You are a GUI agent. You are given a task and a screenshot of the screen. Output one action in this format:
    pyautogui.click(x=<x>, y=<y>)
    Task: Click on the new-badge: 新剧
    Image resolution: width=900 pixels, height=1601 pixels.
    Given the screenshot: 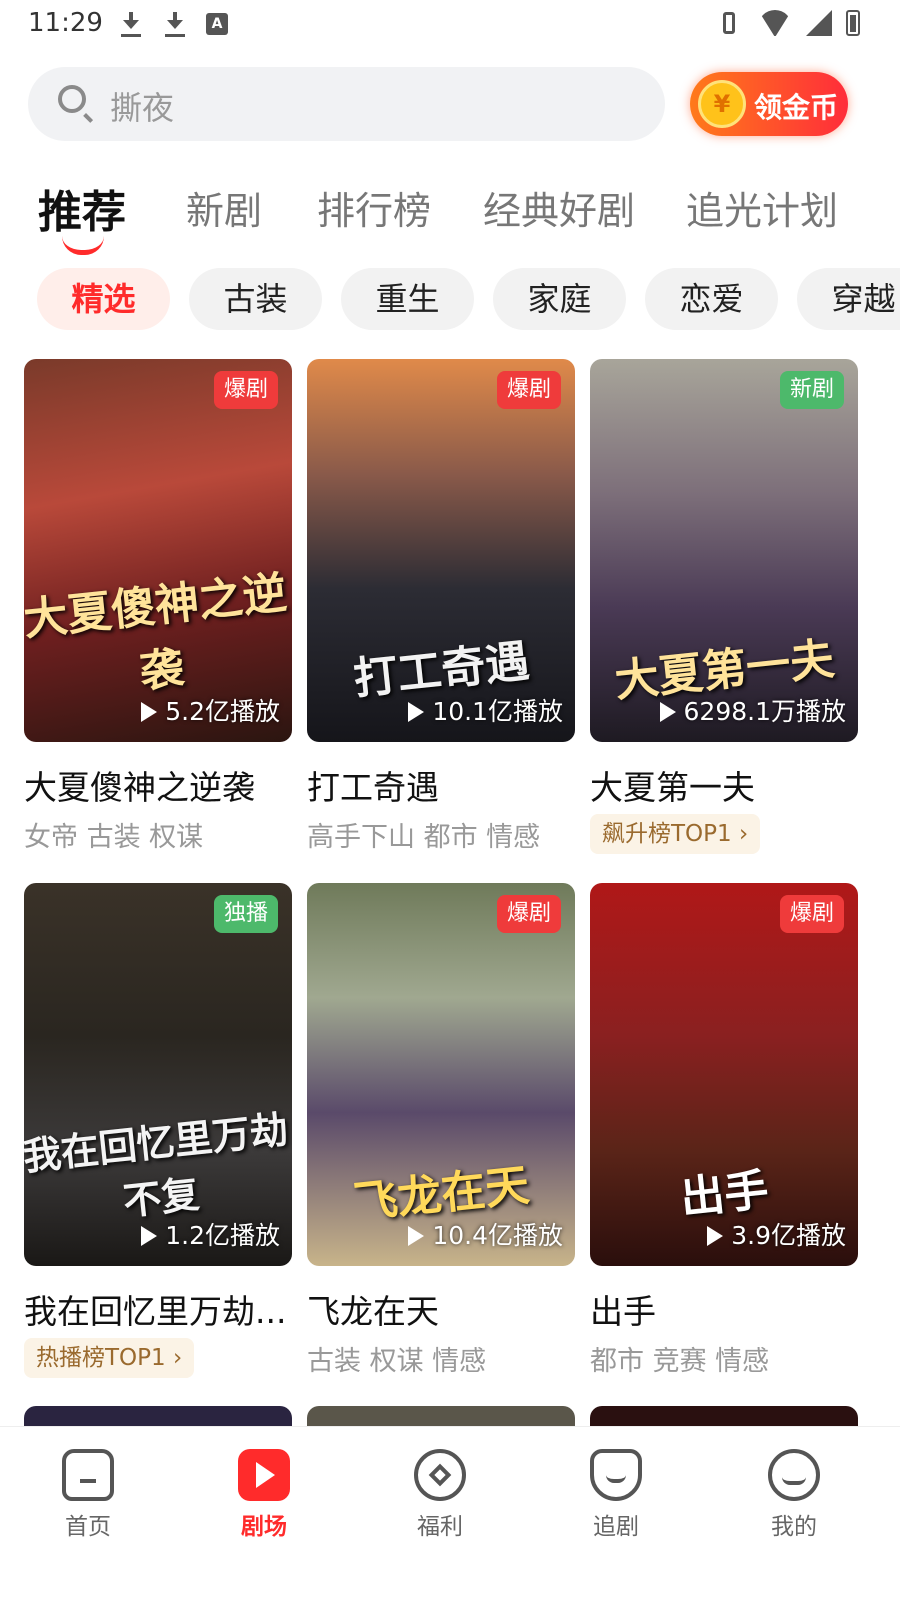 What is the action you would take?
    pyautogui.click(x=811, y=390)
    